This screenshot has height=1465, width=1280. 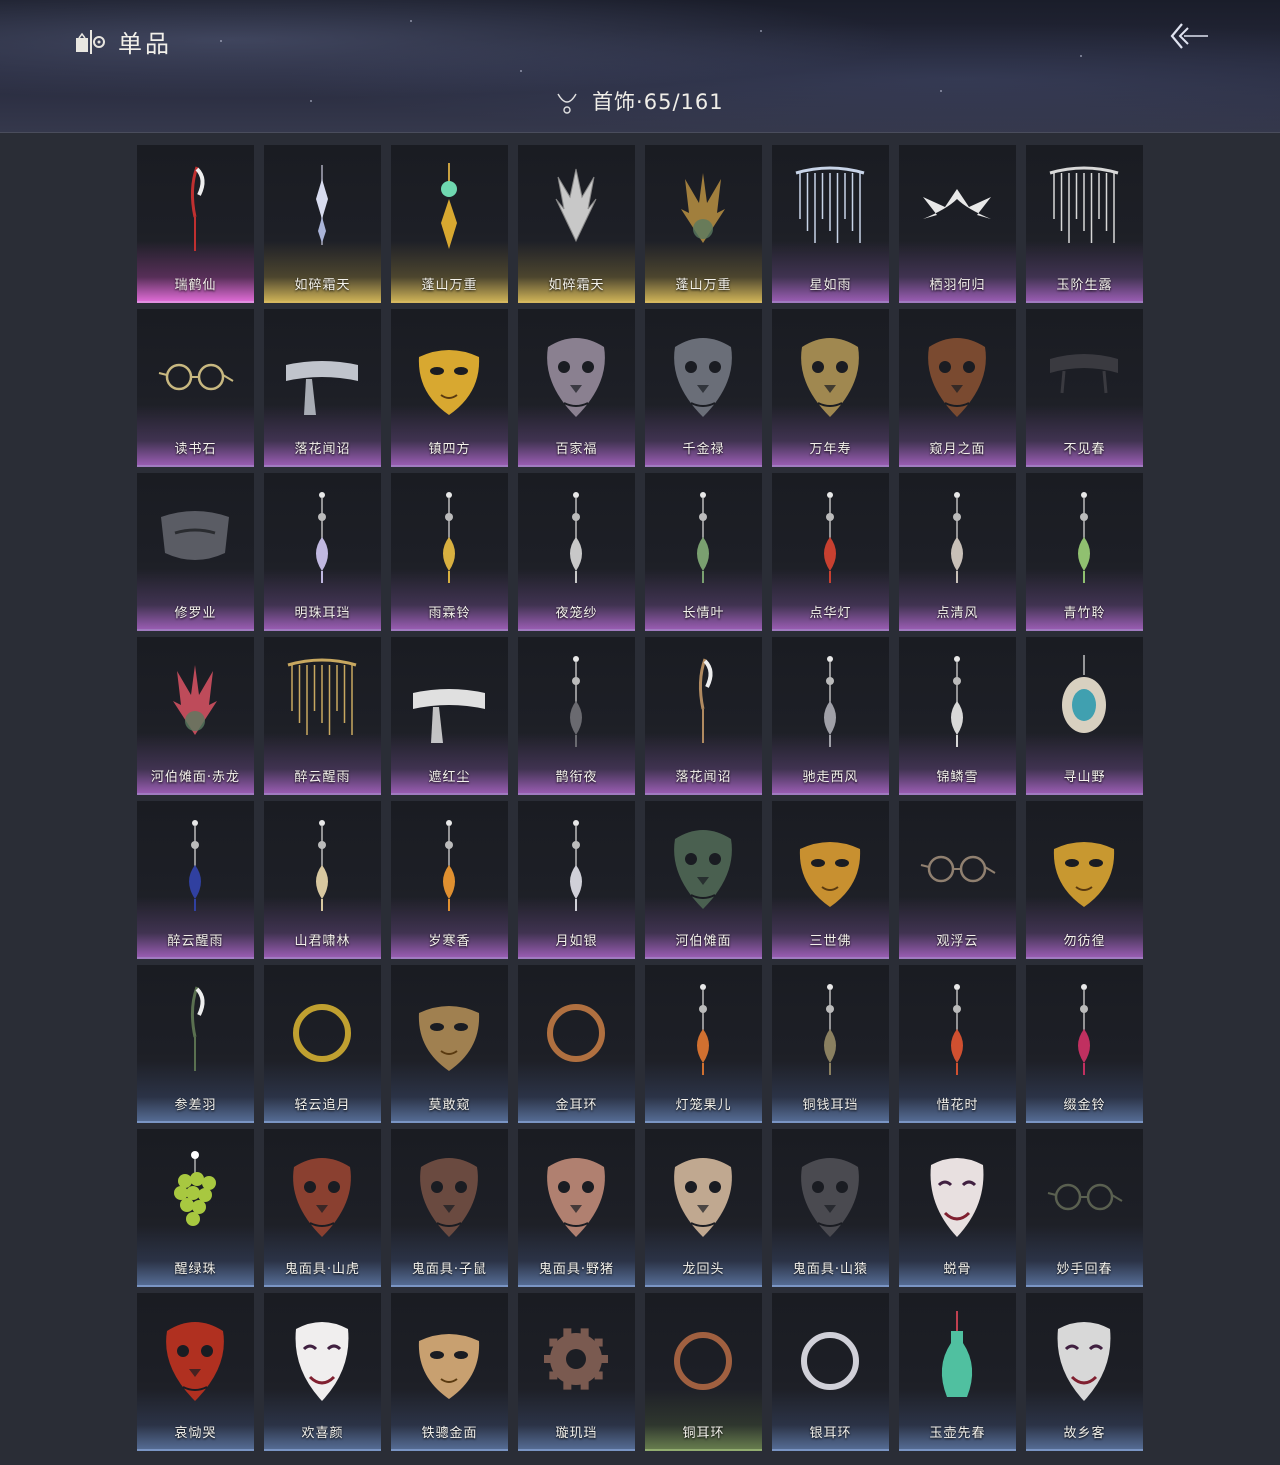 I want to click on item-card: 驰走西风, so click(x=830, y=716).